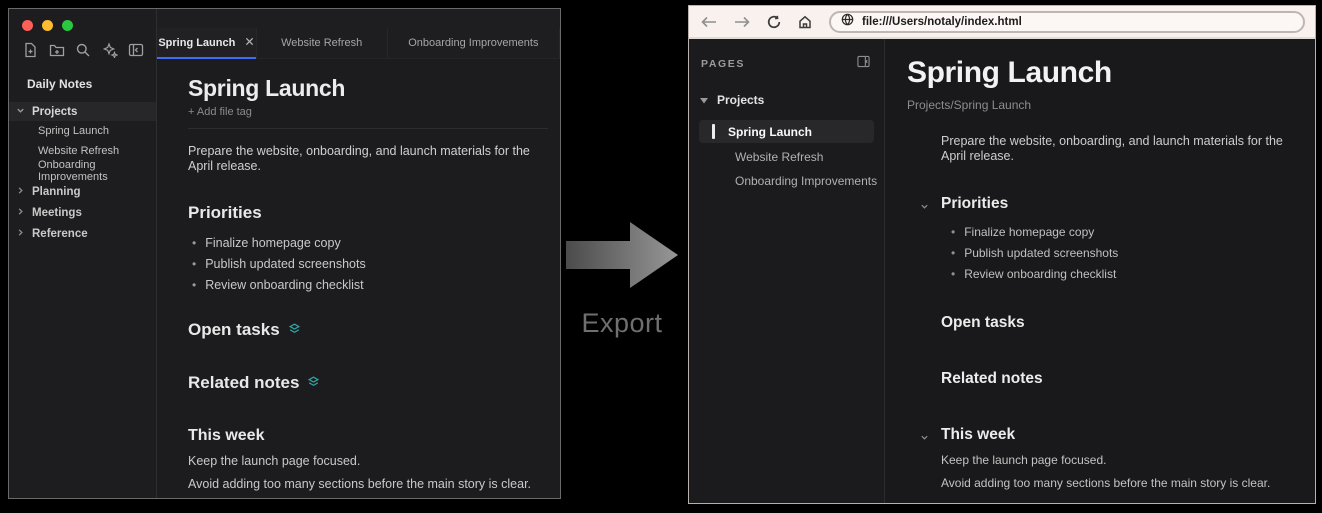  I want to click on group-label: Projects, so click(741, 100).